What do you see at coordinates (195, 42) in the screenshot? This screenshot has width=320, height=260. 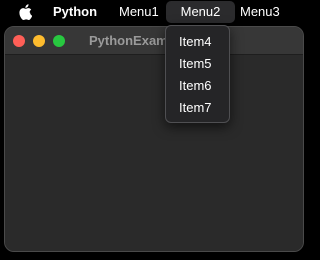 I see `menu-item-item4: Item4` at bounding box center [195, 42].